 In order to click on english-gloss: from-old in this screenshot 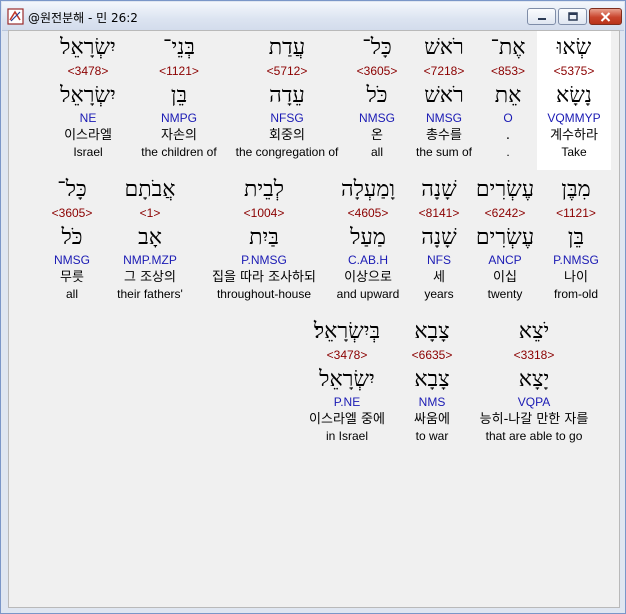, I will do `click(575, 294)`.